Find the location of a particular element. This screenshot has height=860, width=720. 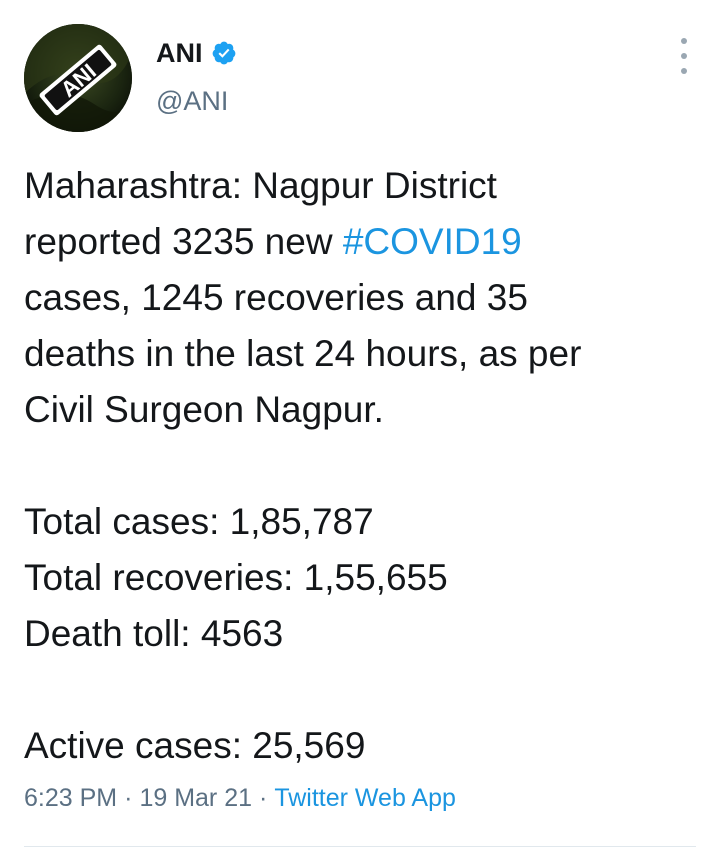

divider is located at coordinates (360, 846).